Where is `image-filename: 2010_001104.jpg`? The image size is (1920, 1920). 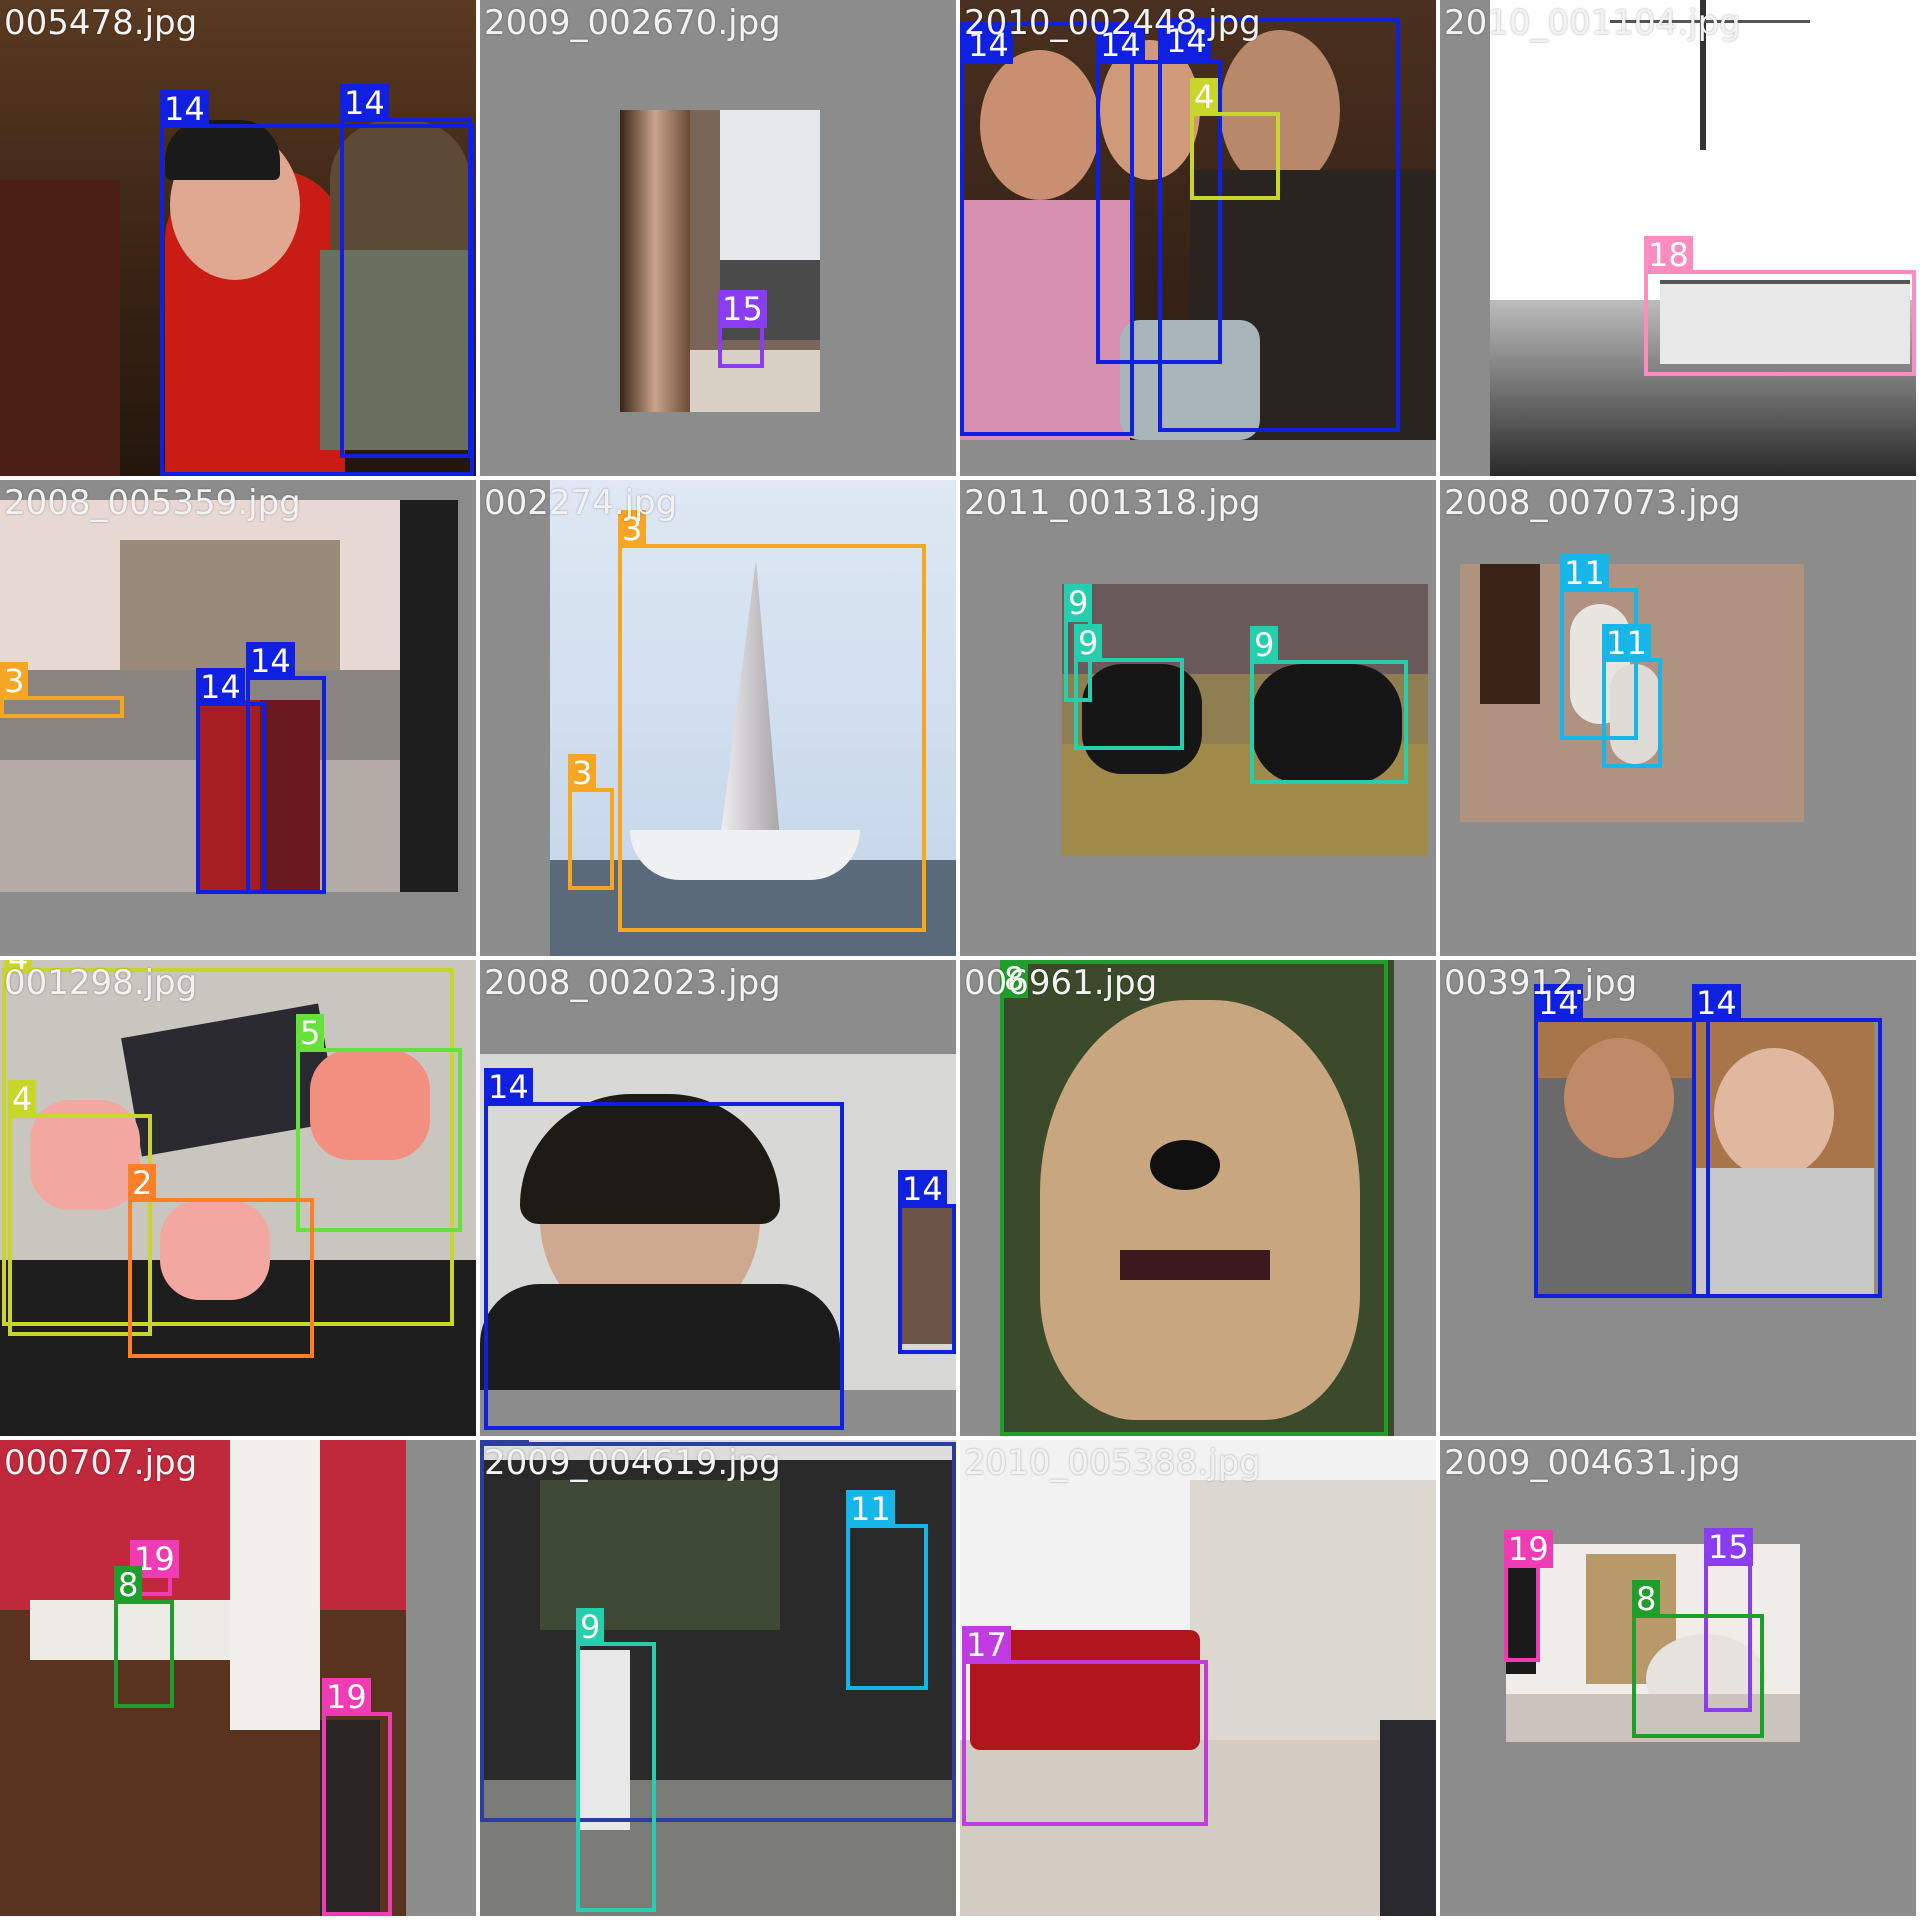 image-filename: 2010_001104.jpg is located at coordinates (1592, 23).